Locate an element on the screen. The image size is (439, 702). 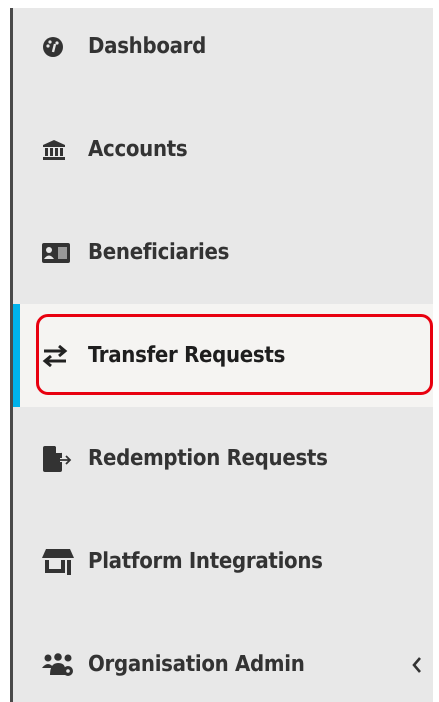
sidebar-item: Platform Integrations is located at coordinates (223, 561).